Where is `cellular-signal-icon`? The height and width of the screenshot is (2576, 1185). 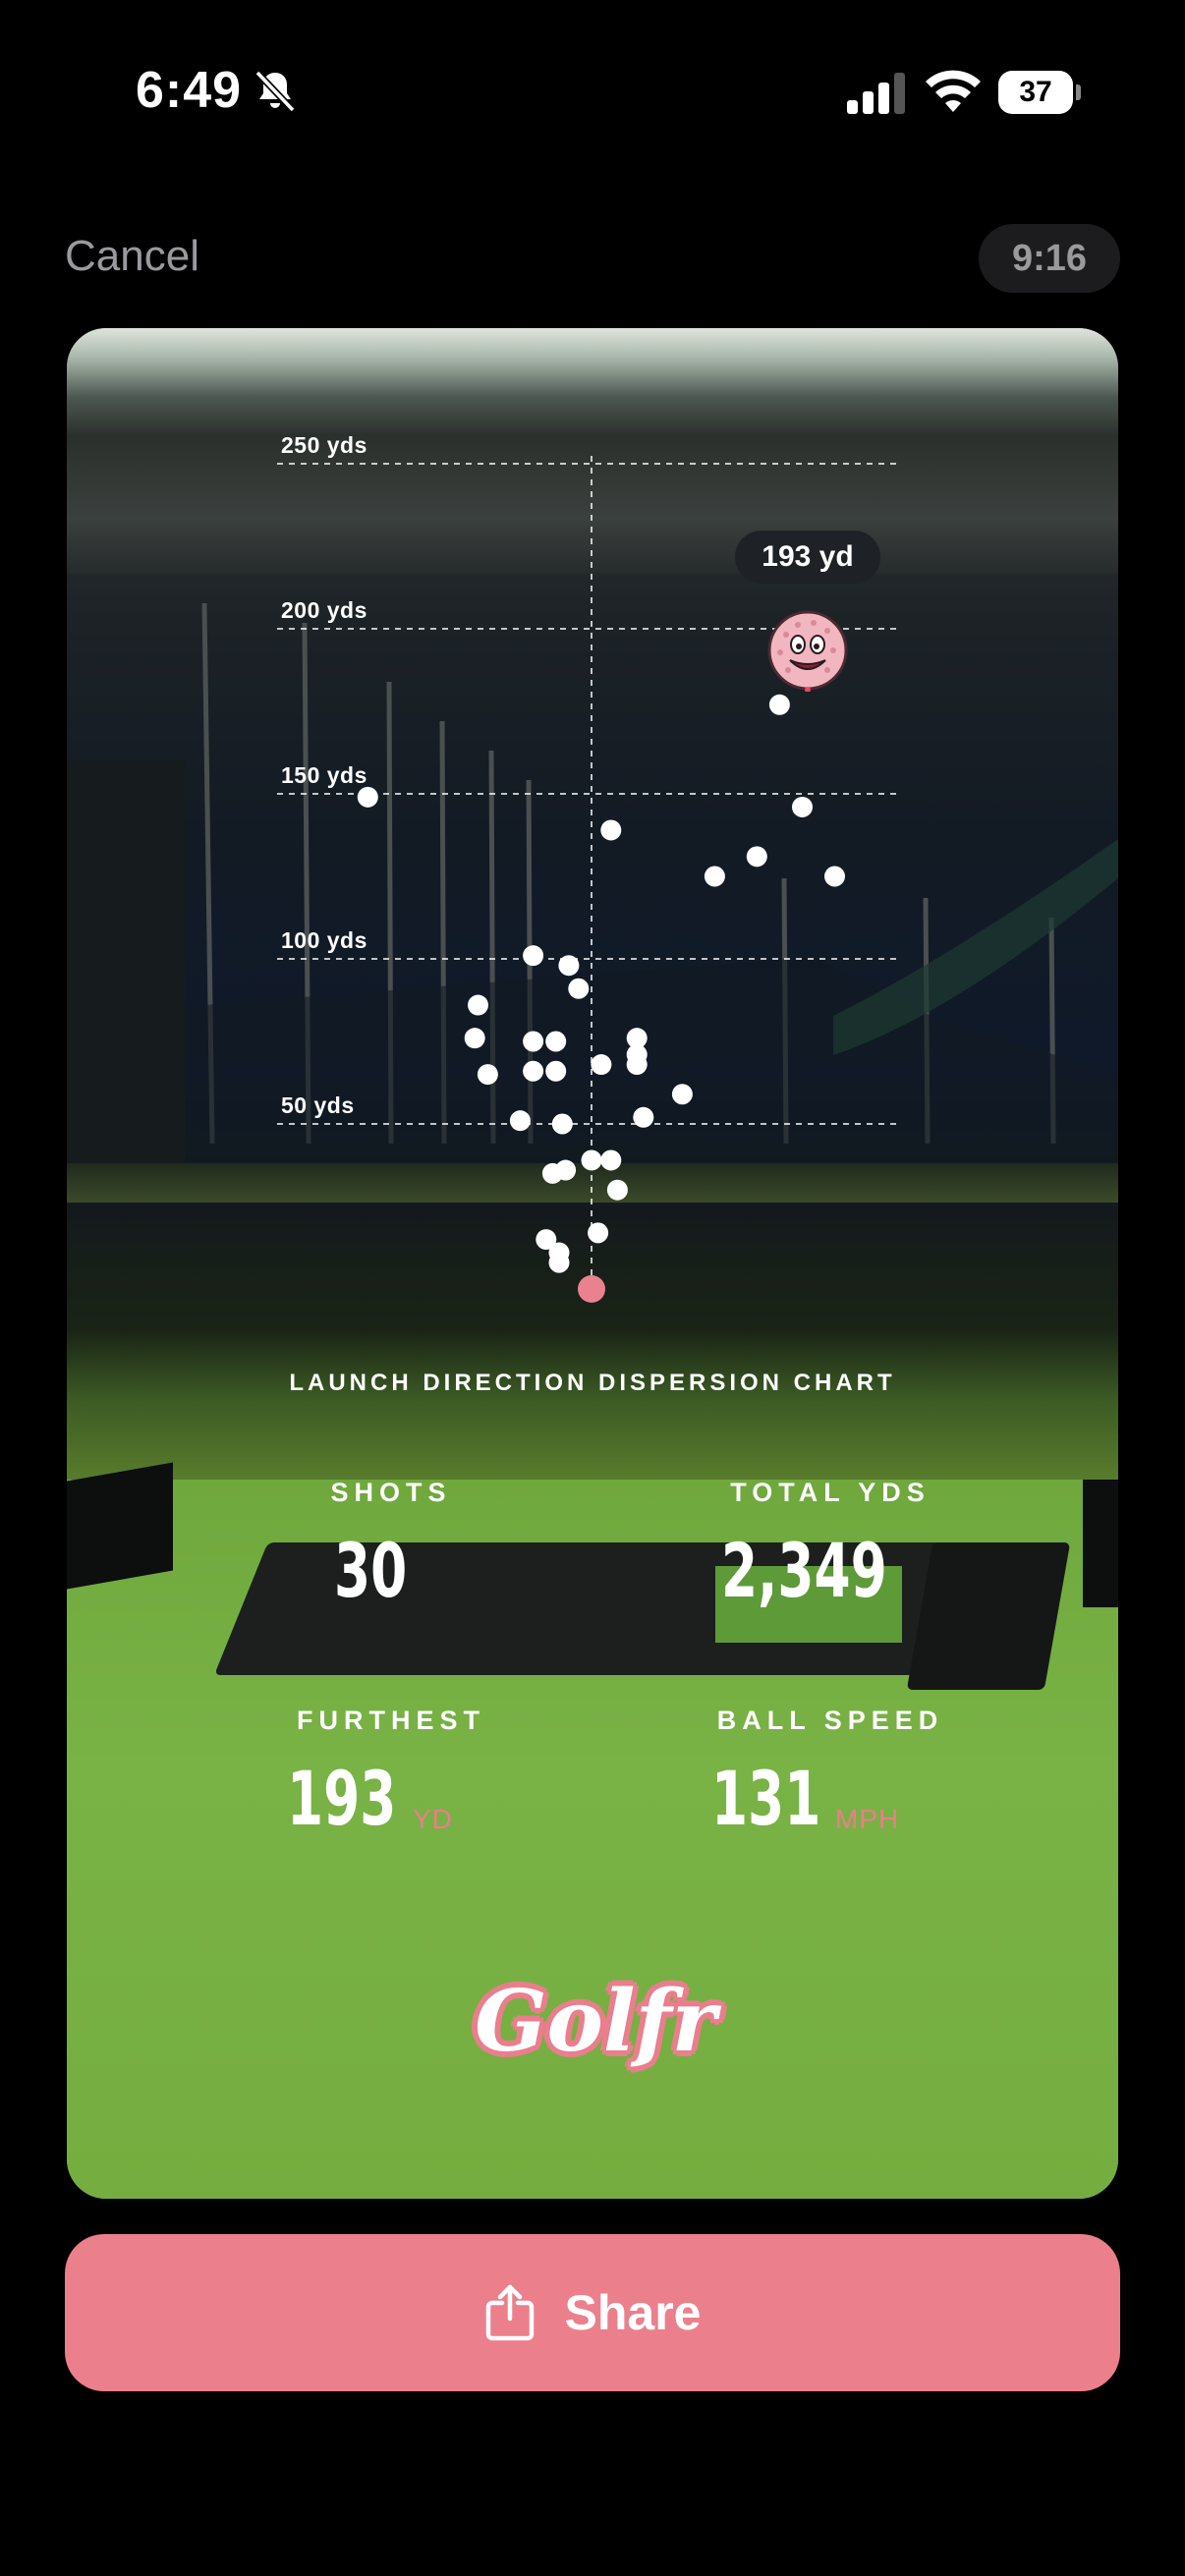 cellular-signal-icon is located at coordinates (876, 93).